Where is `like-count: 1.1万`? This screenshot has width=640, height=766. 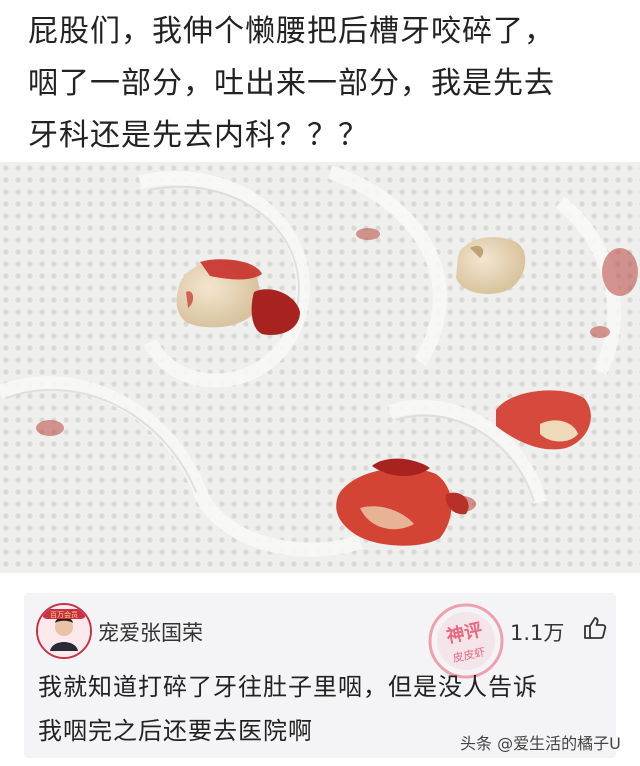
like-count: 1.1万 is located at coordinates (537, 633).